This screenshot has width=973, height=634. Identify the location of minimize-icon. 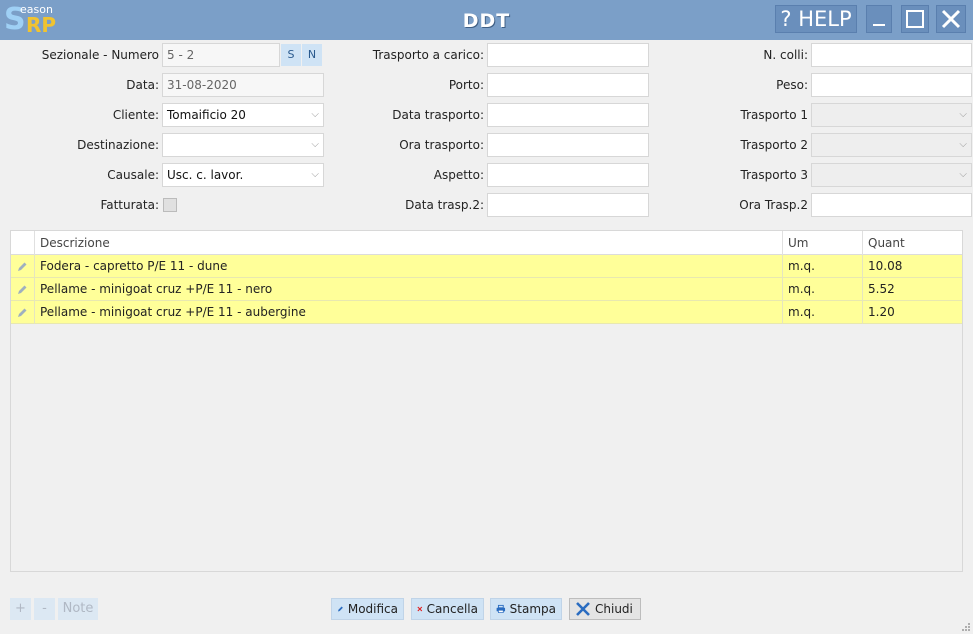
(879, 25).